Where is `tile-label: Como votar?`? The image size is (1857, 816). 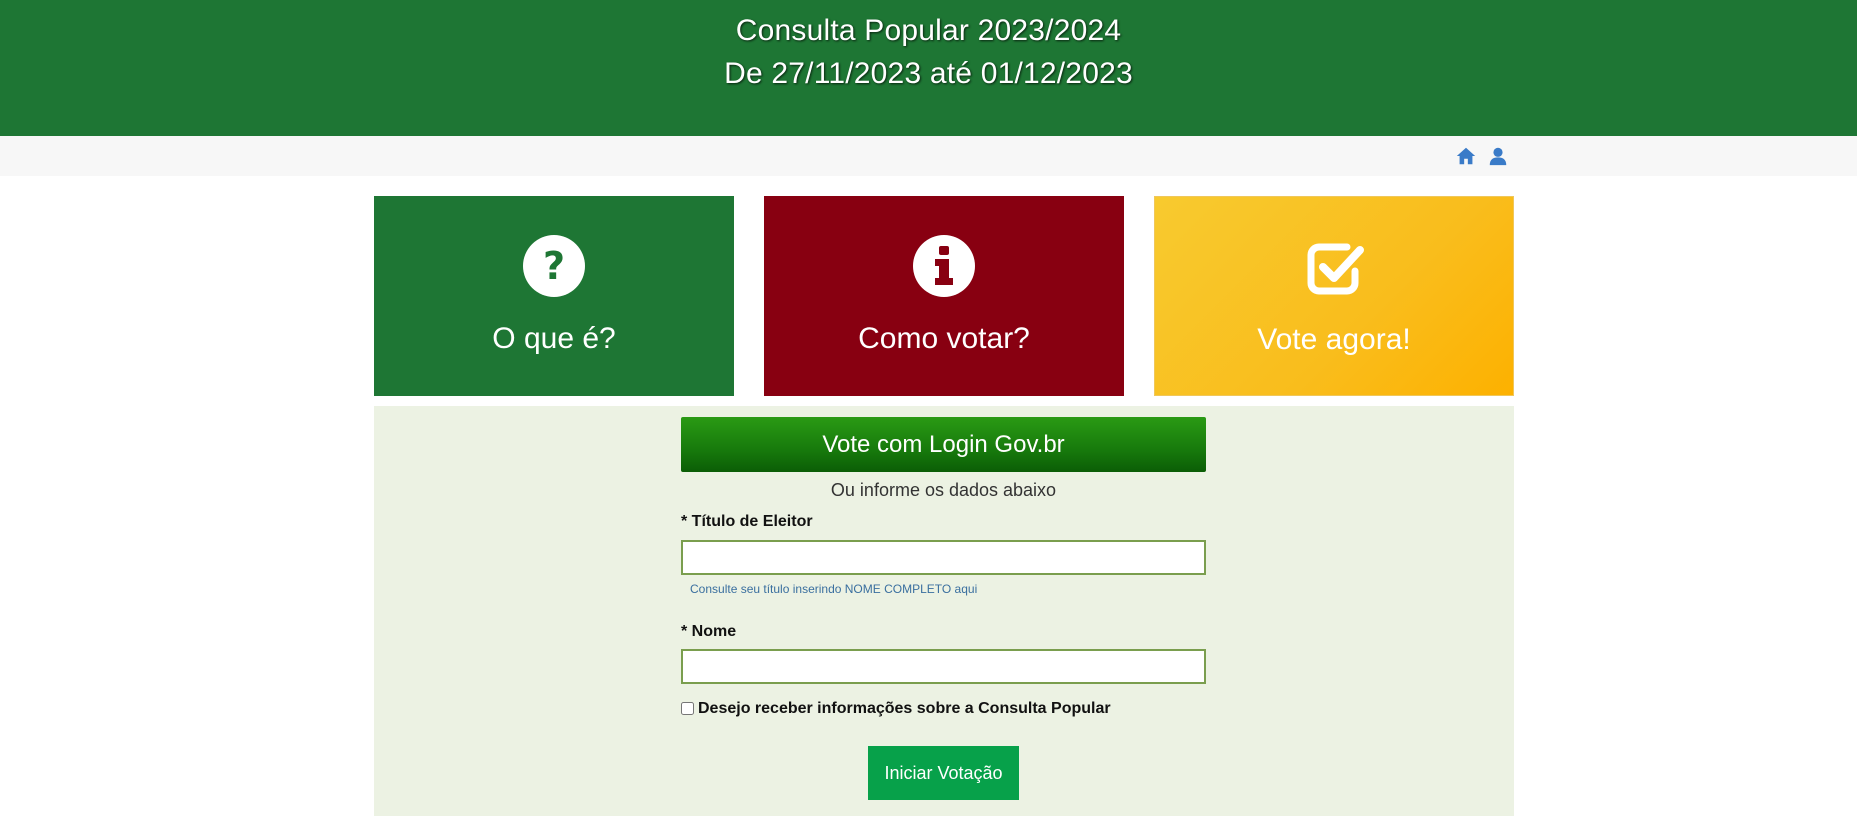 tile-label: Como votar? is located at coordinates (944, 338).